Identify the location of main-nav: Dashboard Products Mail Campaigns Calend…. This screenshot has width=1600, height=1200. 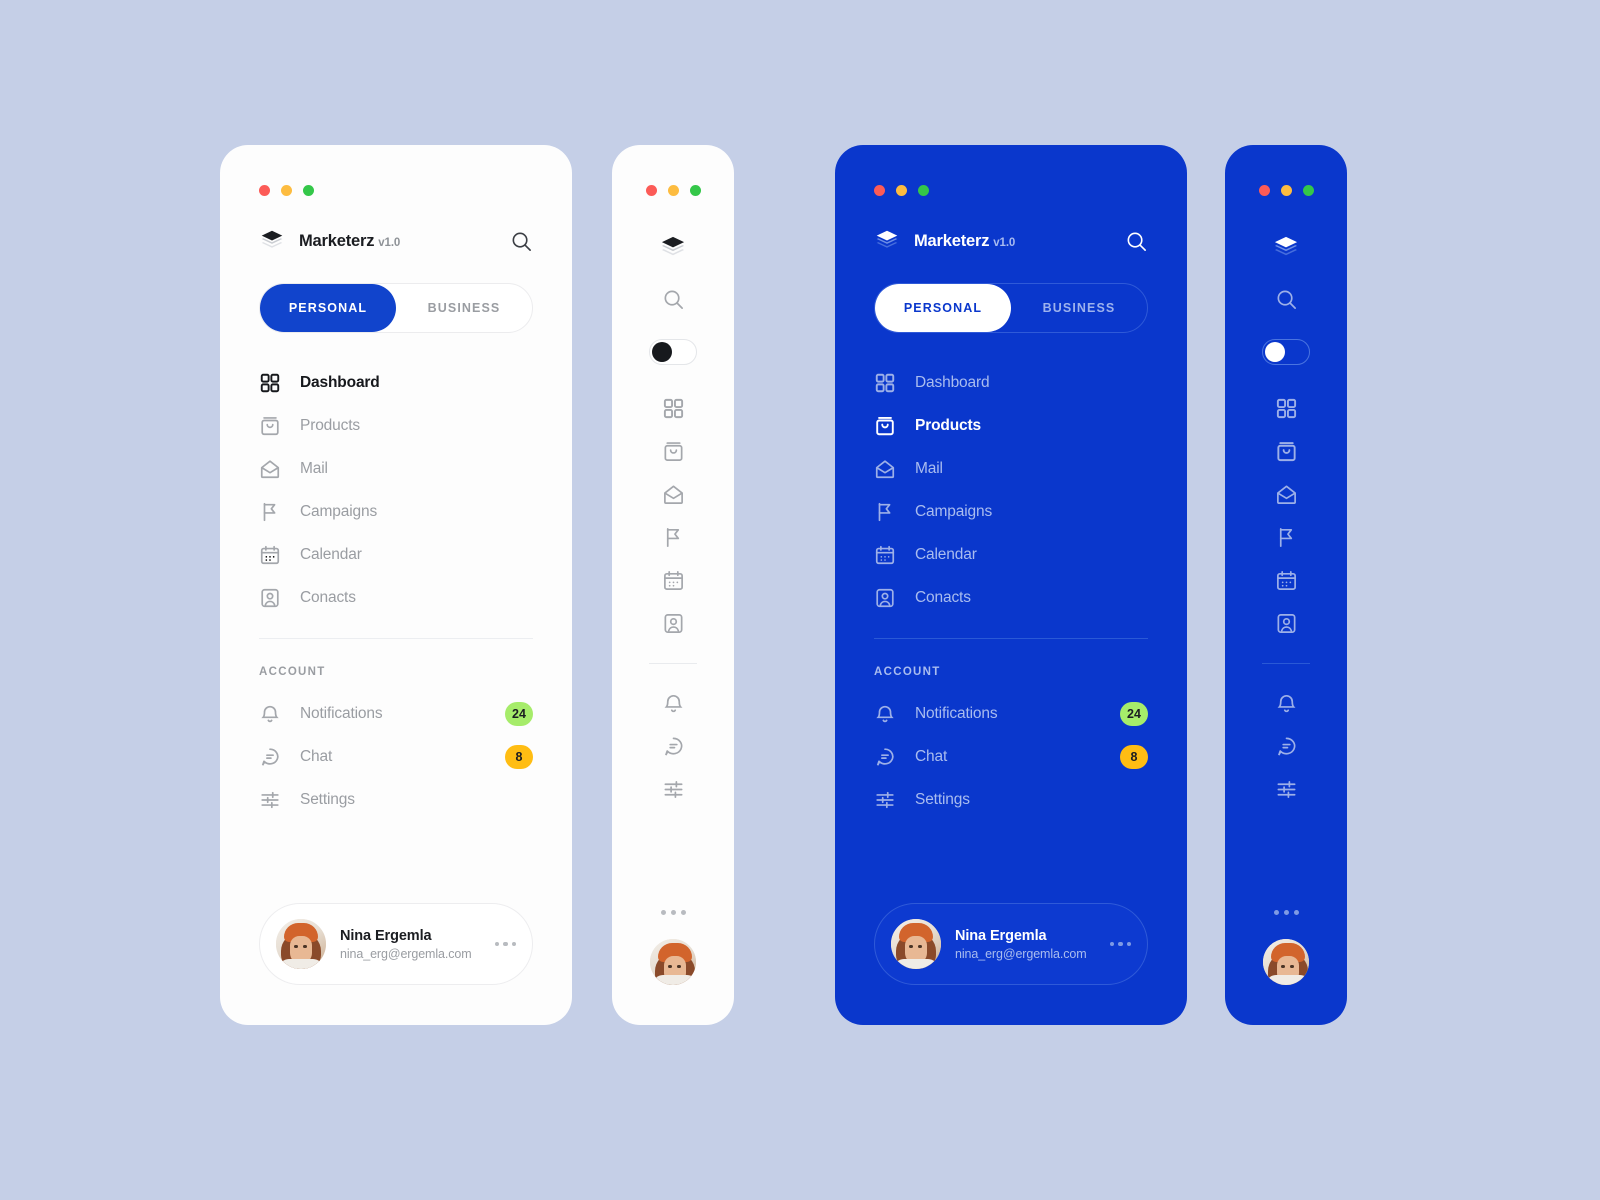
(1011, 490).